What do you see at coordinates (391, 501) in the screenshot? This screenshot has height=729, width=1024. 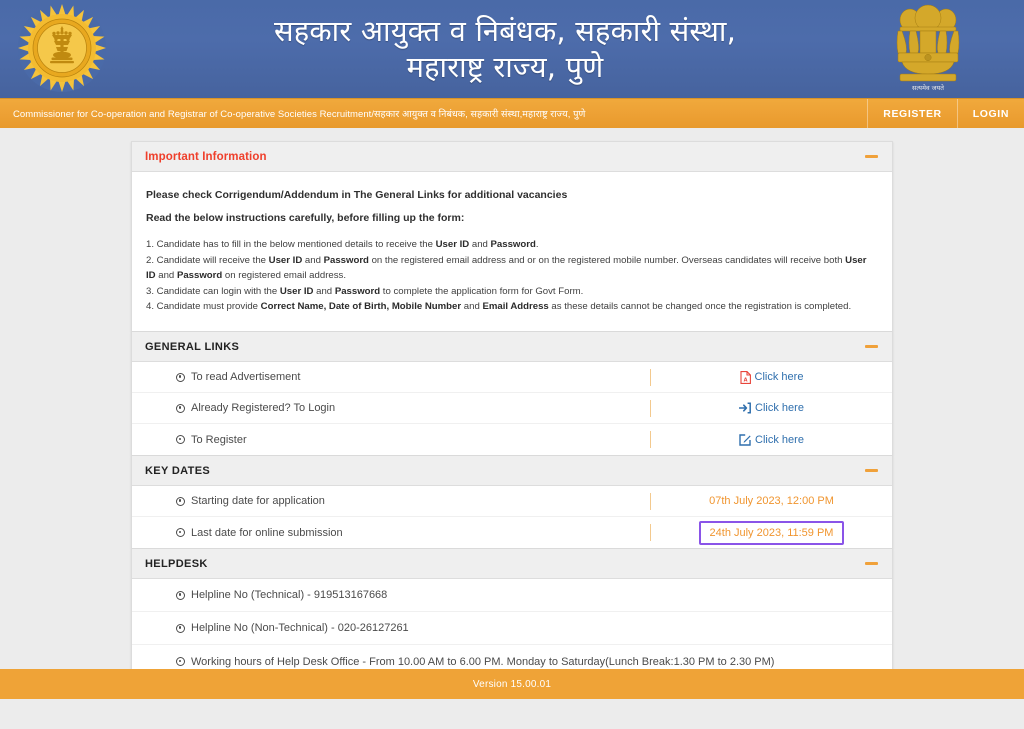 I see `key-date-label-wrap: Starting date for application` at bounding box center [391, 501].